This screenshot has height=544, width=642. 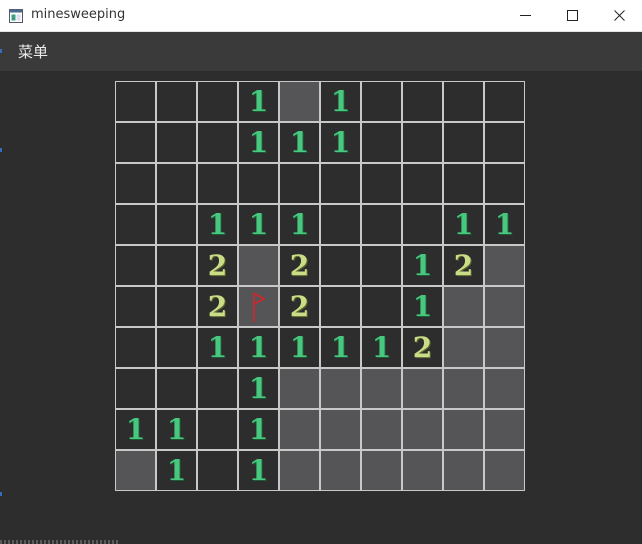 What do you see at coordinates (619, 15) in the screenshot?
I see `close-button` at bounding box center [619, 15].